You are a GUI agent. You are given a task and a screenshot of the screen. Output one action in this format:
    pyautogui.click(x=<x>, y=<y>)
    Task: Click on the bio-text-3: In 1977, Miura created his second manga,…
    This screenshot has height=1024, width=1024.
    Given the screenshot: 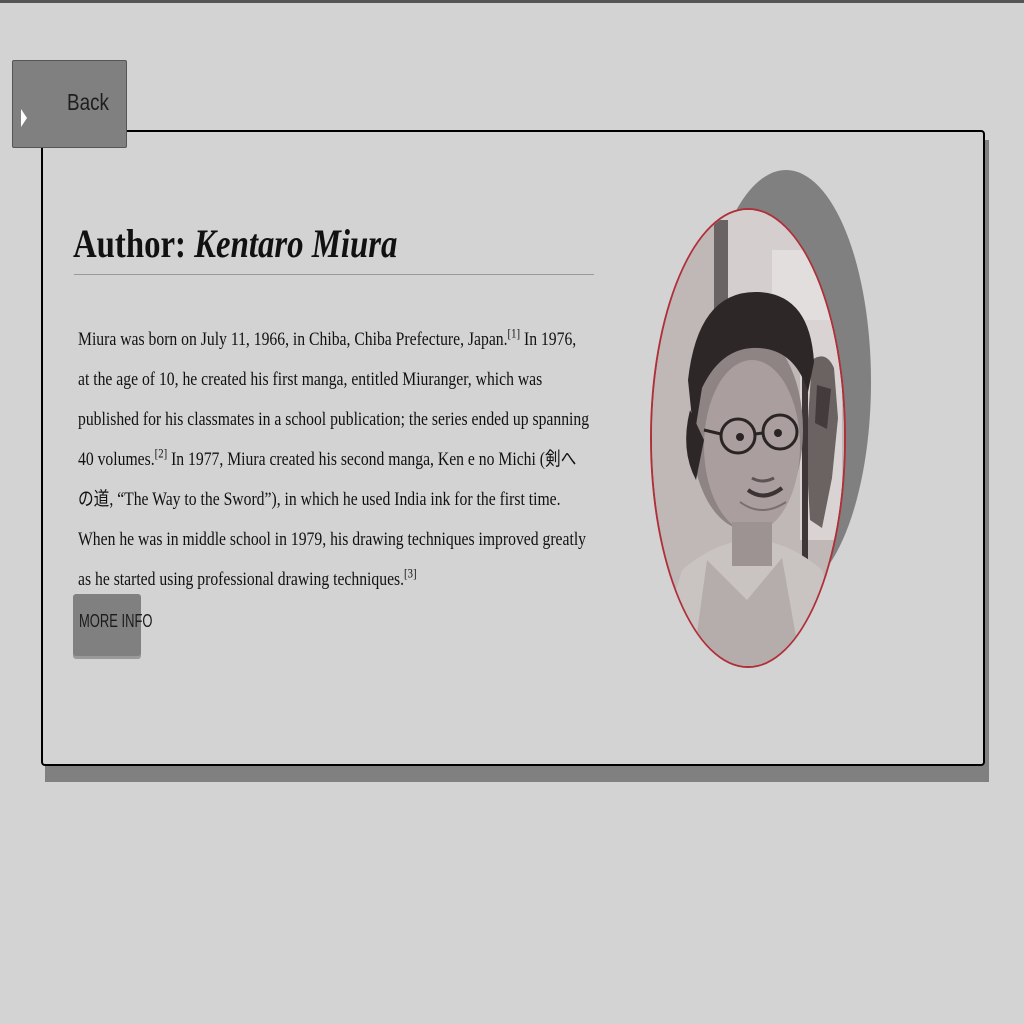 What is the action you would take?
    pyautogui.click(x=332, y=519)
    